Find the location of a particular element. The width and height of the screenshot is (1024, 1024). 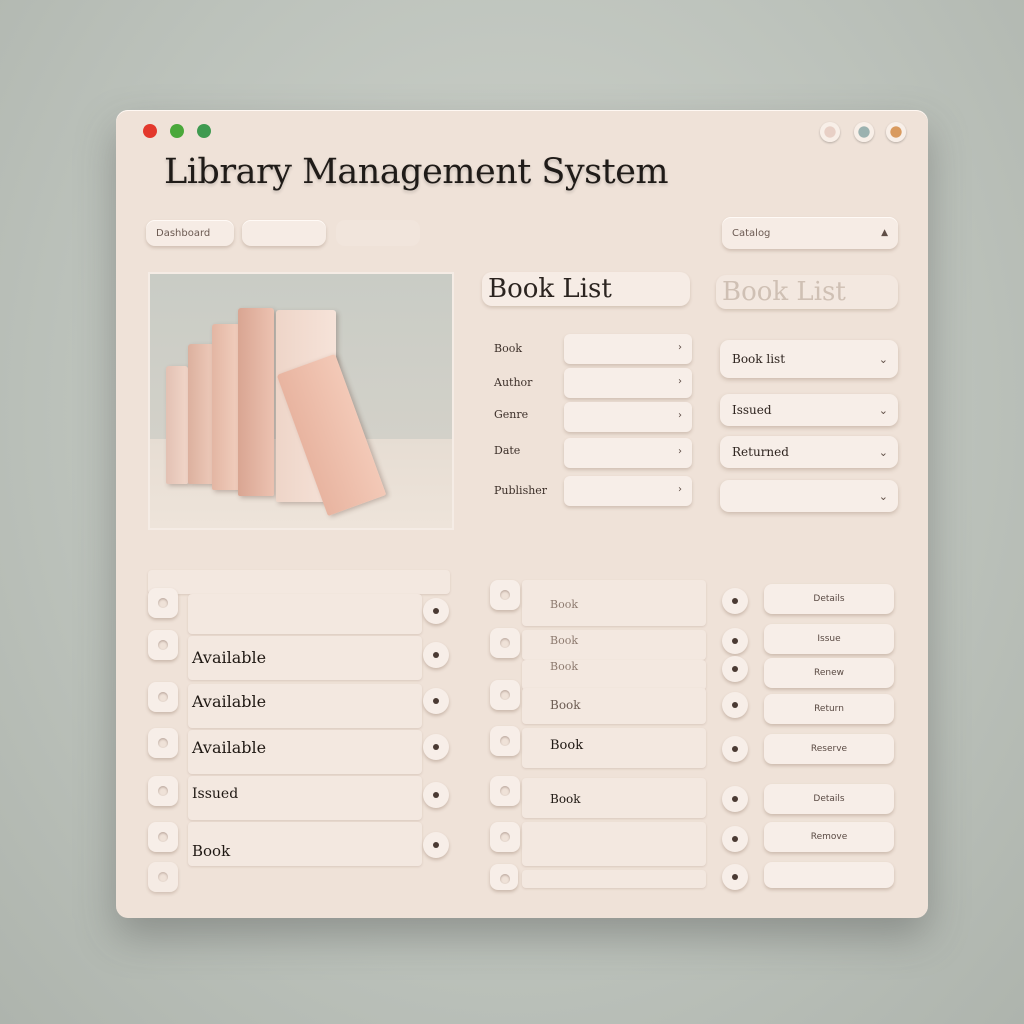

left-row-text: Issued is located at coordinates (215, 794).